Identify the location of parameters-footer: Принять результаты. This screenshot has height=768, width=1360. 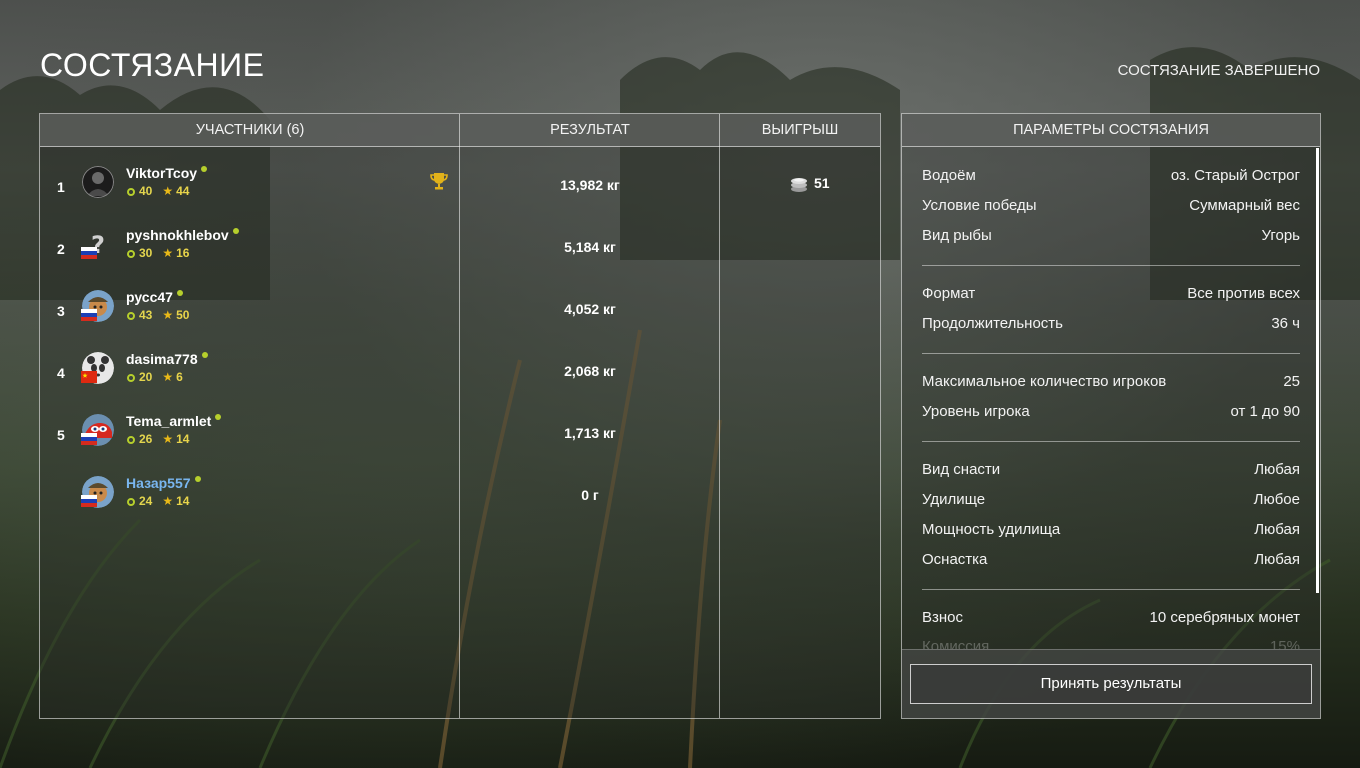
(1111, 683).